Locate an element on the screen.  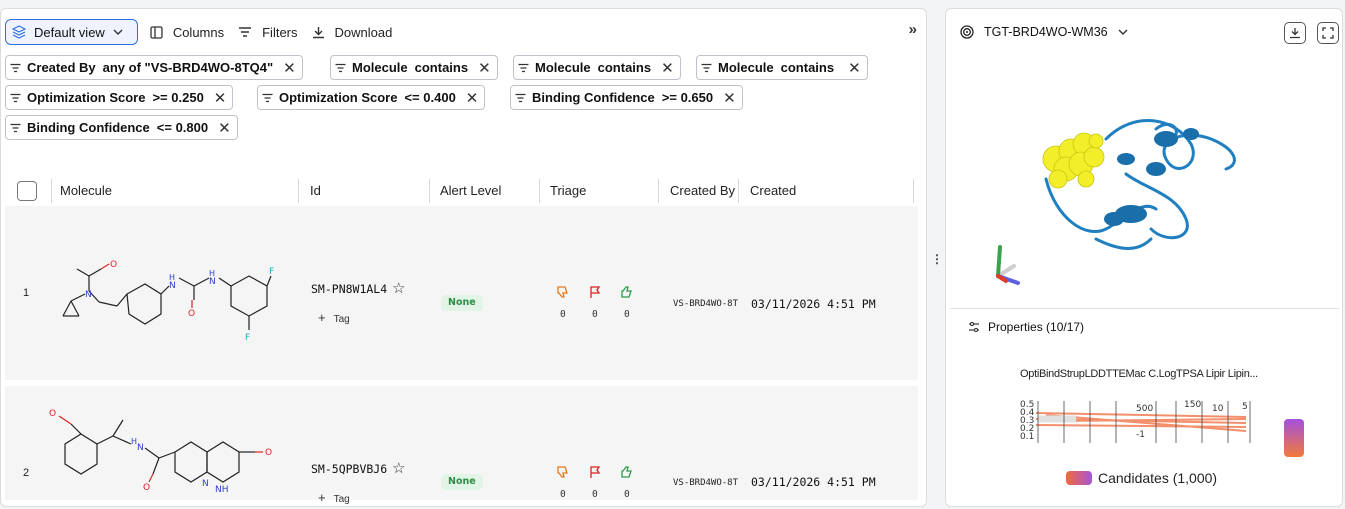
filter-value: <= 0.800 is located at coordinates (182, 127).